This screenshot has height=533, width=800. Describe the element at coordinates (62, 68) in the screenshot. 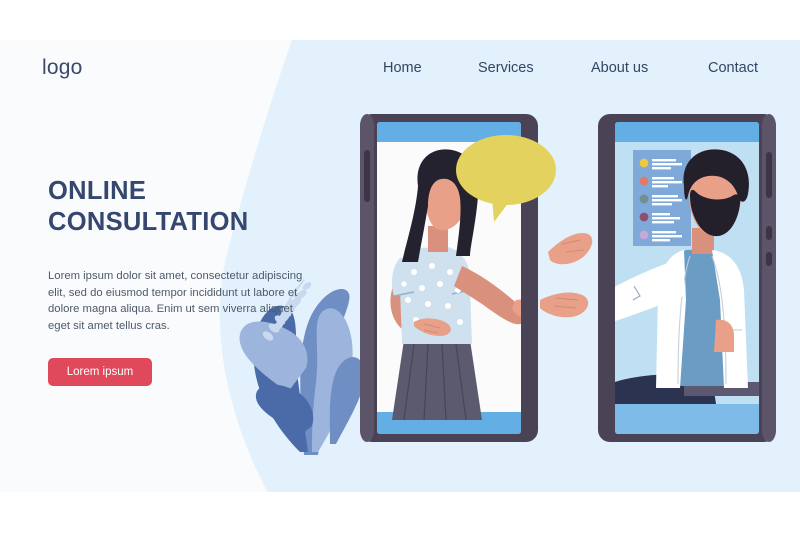

I see `logo: logo` at that location.